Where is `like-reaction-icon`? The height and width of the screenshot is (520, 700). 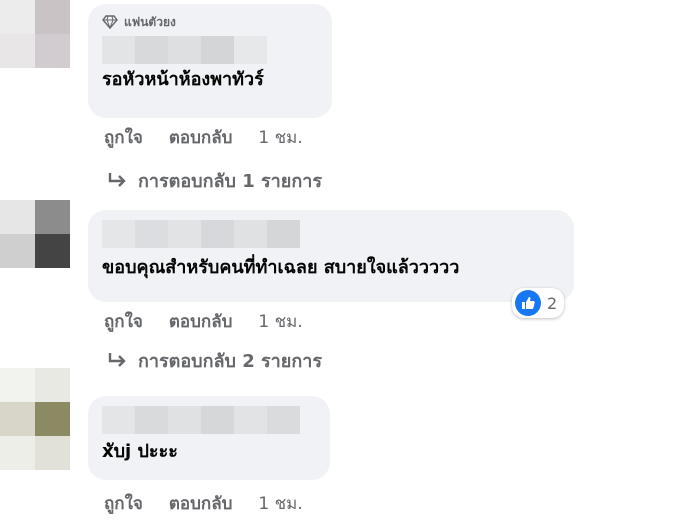
like-reaction-icon is located at coordinates (528, 303).